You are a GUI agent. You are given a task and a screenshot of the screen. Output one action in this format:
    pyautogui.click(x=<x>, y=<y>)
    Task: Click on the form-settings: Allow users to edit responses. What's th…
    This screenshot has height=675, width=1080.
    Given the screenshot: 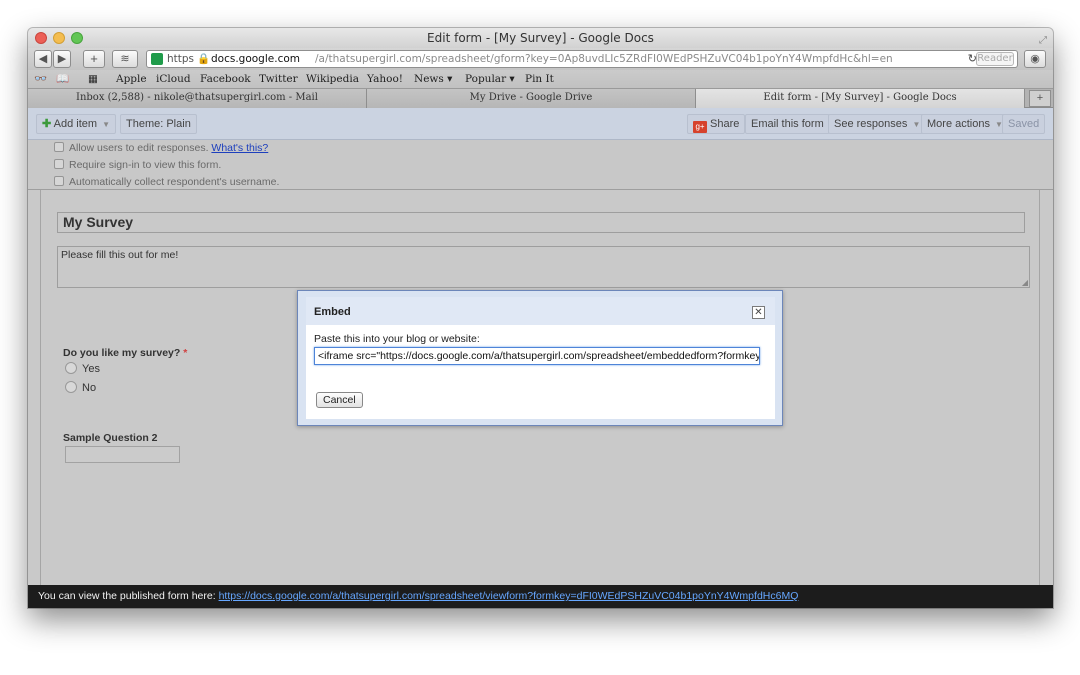 What is the action you would take?
    pyautogui.click(x=540, y=165)
    